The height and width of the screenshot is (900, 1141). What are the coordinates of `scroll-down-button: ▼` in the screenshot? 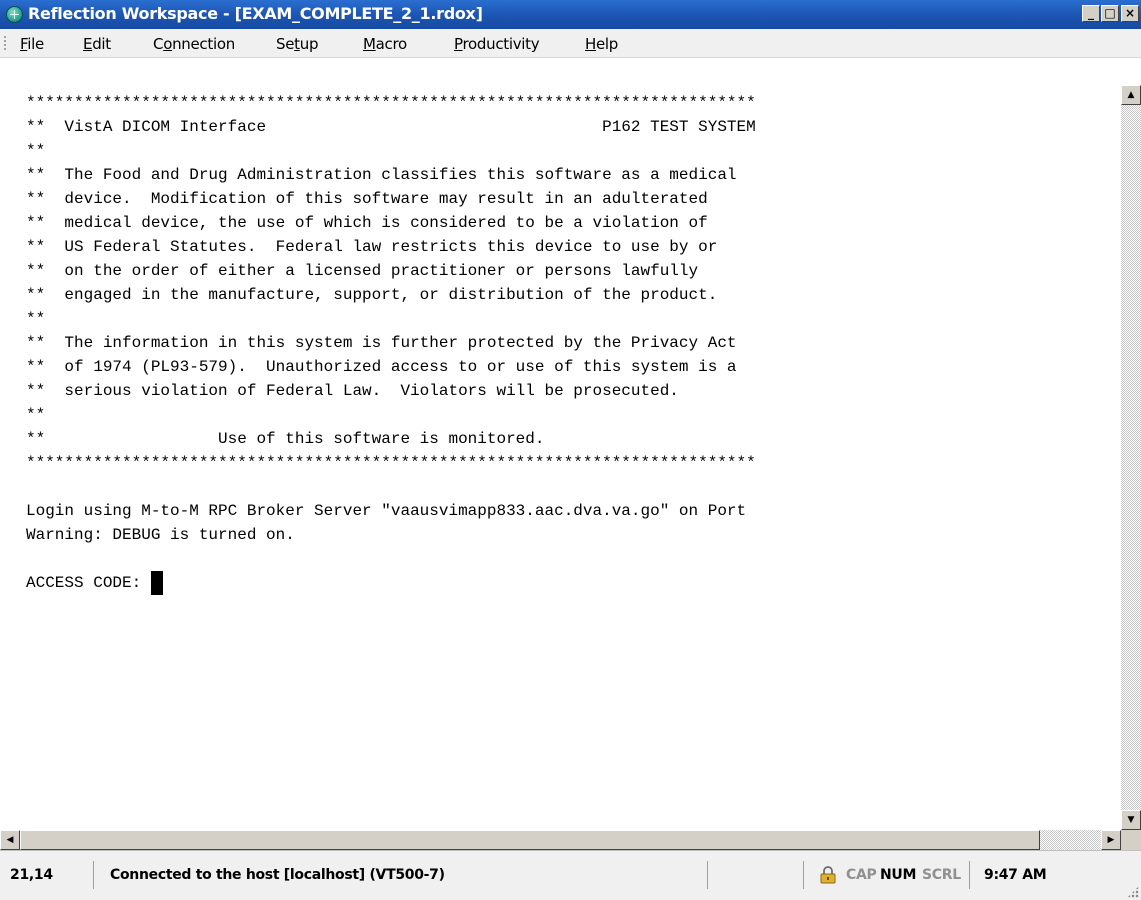 It's located at (1131, 820).